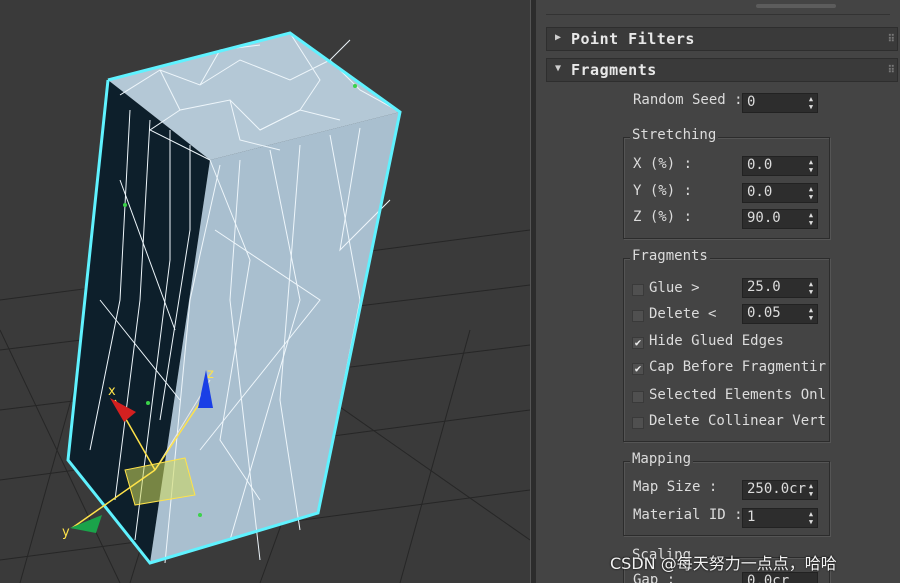 The width and height of the screenshot is (900, 583). What do you see at coordinates (638, 290) in the screenshot?
I see `glue-checkbox` at bounding box center [638, 290].